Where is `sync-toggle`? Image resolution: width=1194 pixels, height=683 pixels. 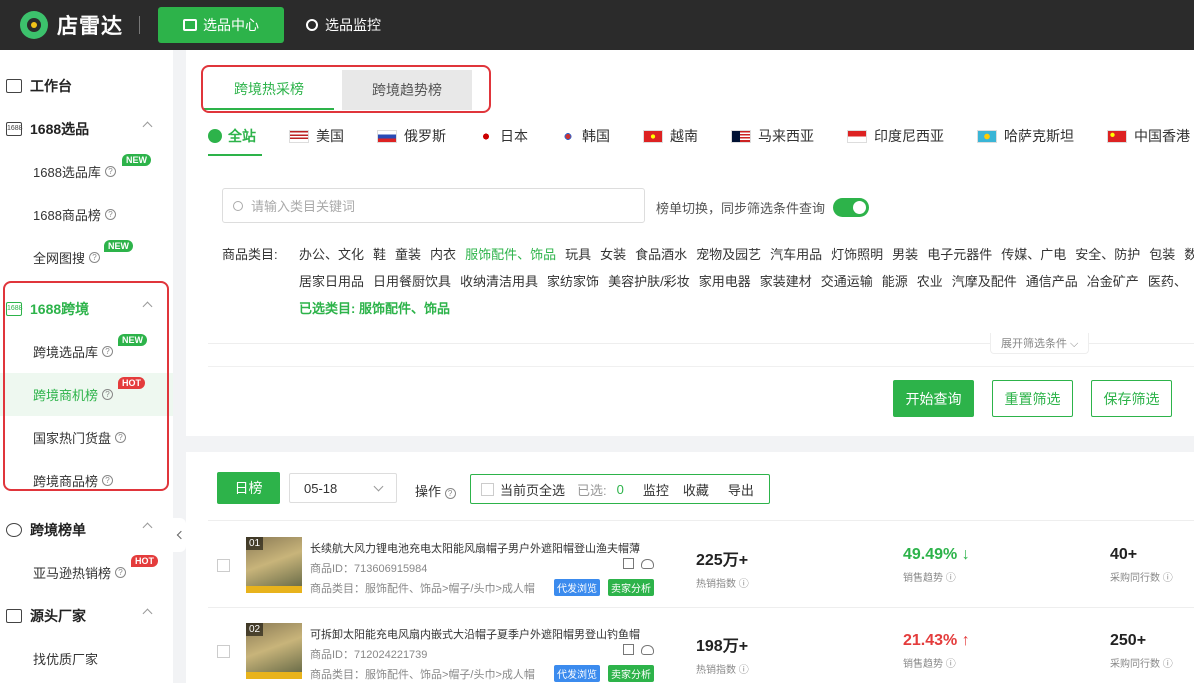
sync-toggle is located at coordinates (851, 207).